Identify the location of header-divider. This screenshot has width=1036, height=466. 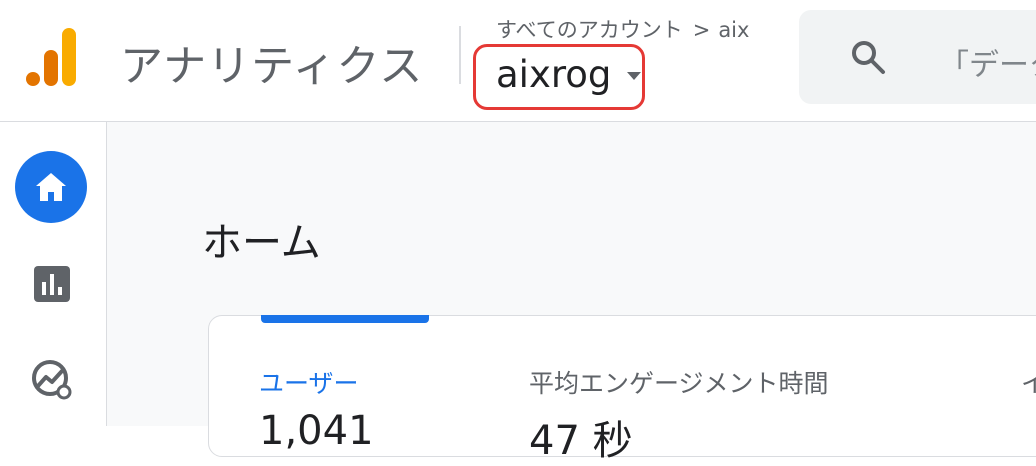
(460, 55).